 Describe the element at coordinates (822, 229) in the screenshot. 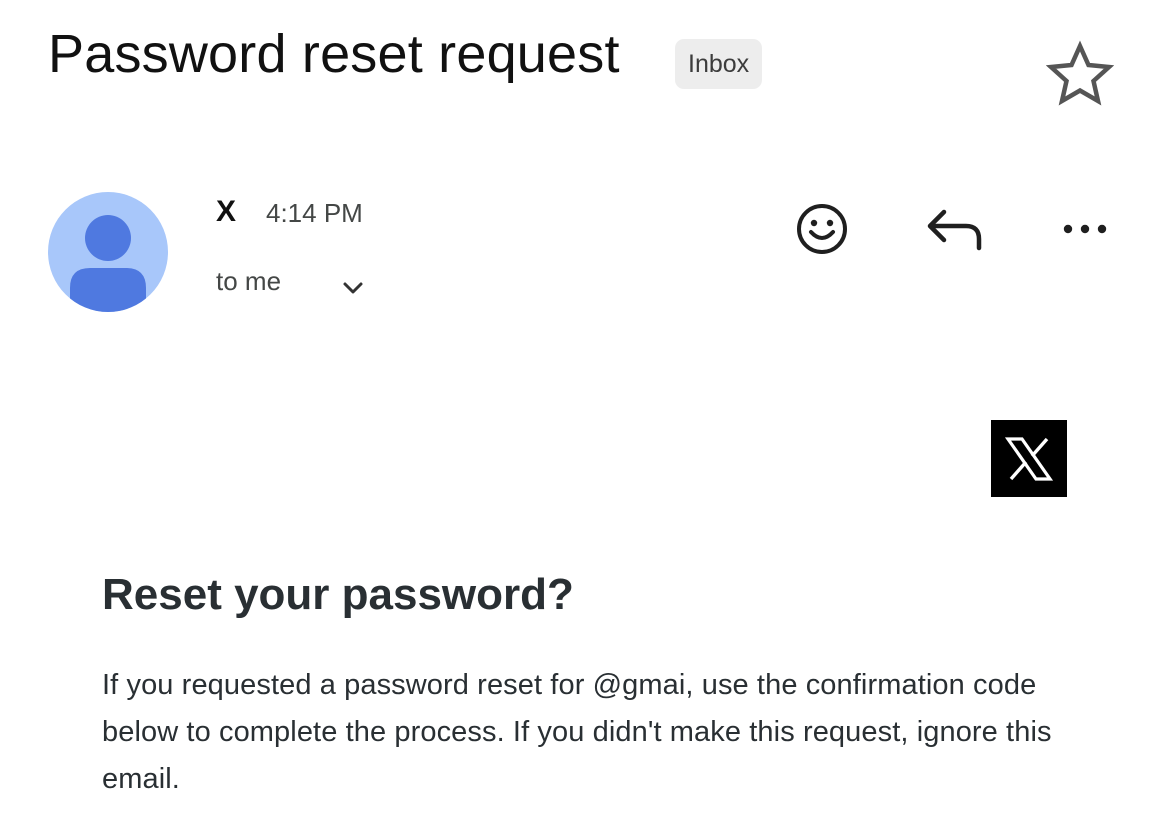

I see `smiley-icon` at that location.